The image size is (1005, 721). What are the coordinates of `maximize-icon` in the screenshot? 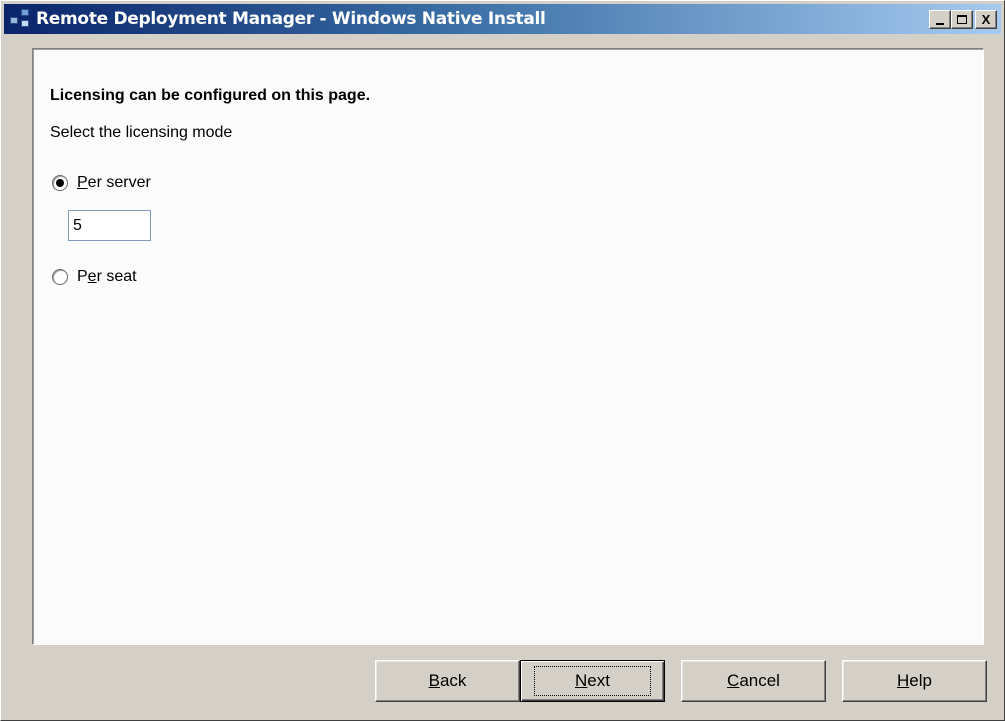 It's located at (962, 19).